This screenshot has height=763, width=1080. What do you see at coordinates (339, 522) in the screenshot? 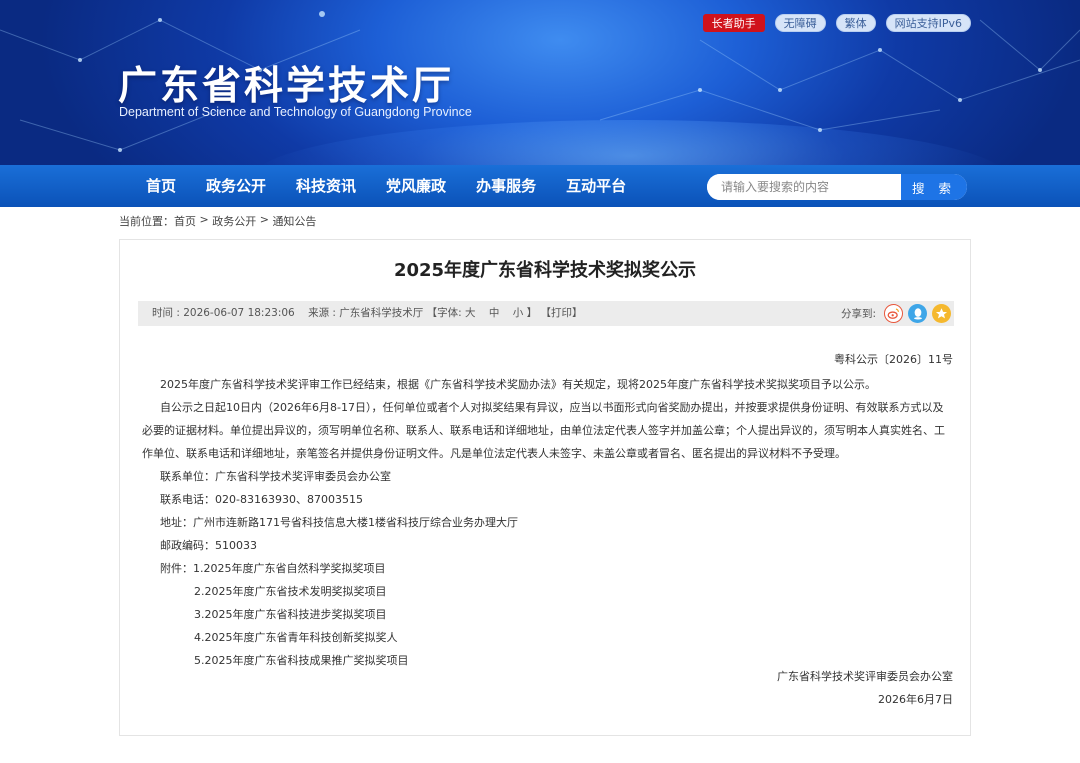
I see `contact-address: 地址：广州市连新路171号省科技信息大楼1楼省科技厅综合业务办理大厅` at bounding box center [339, 522].